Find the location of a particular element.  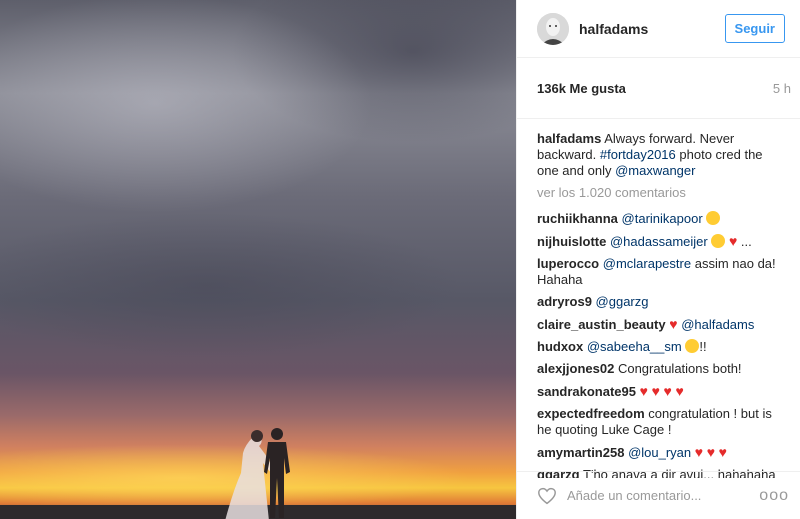

comment-item: alexjjones02 Congratulations both! is located at coordinates (659, 369).